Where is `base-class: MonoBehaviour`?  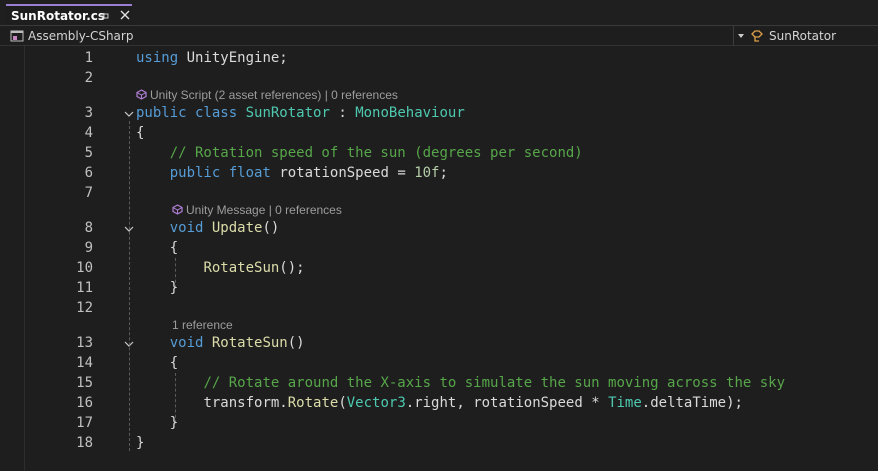 base-class: MonoBehaviour is located at coordinates (410, 113).